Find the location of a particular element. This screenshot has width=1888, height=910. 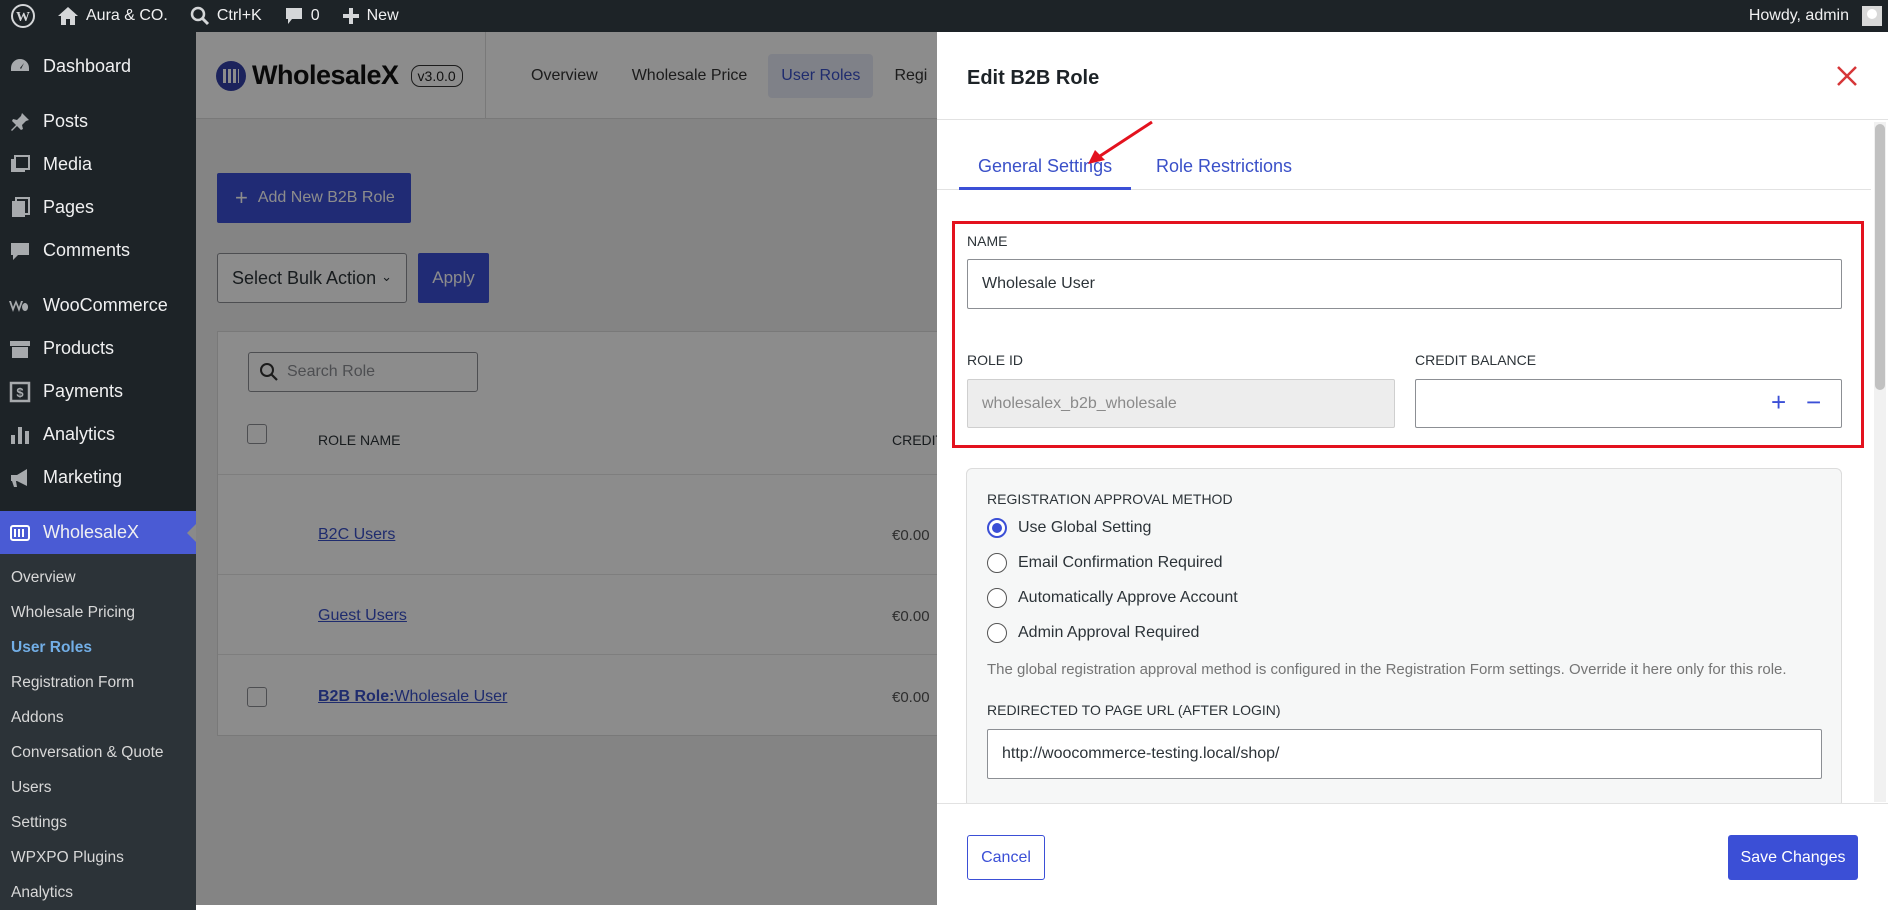

radio-label: Automatically Approve Account is located at coordinates (1128, 597).